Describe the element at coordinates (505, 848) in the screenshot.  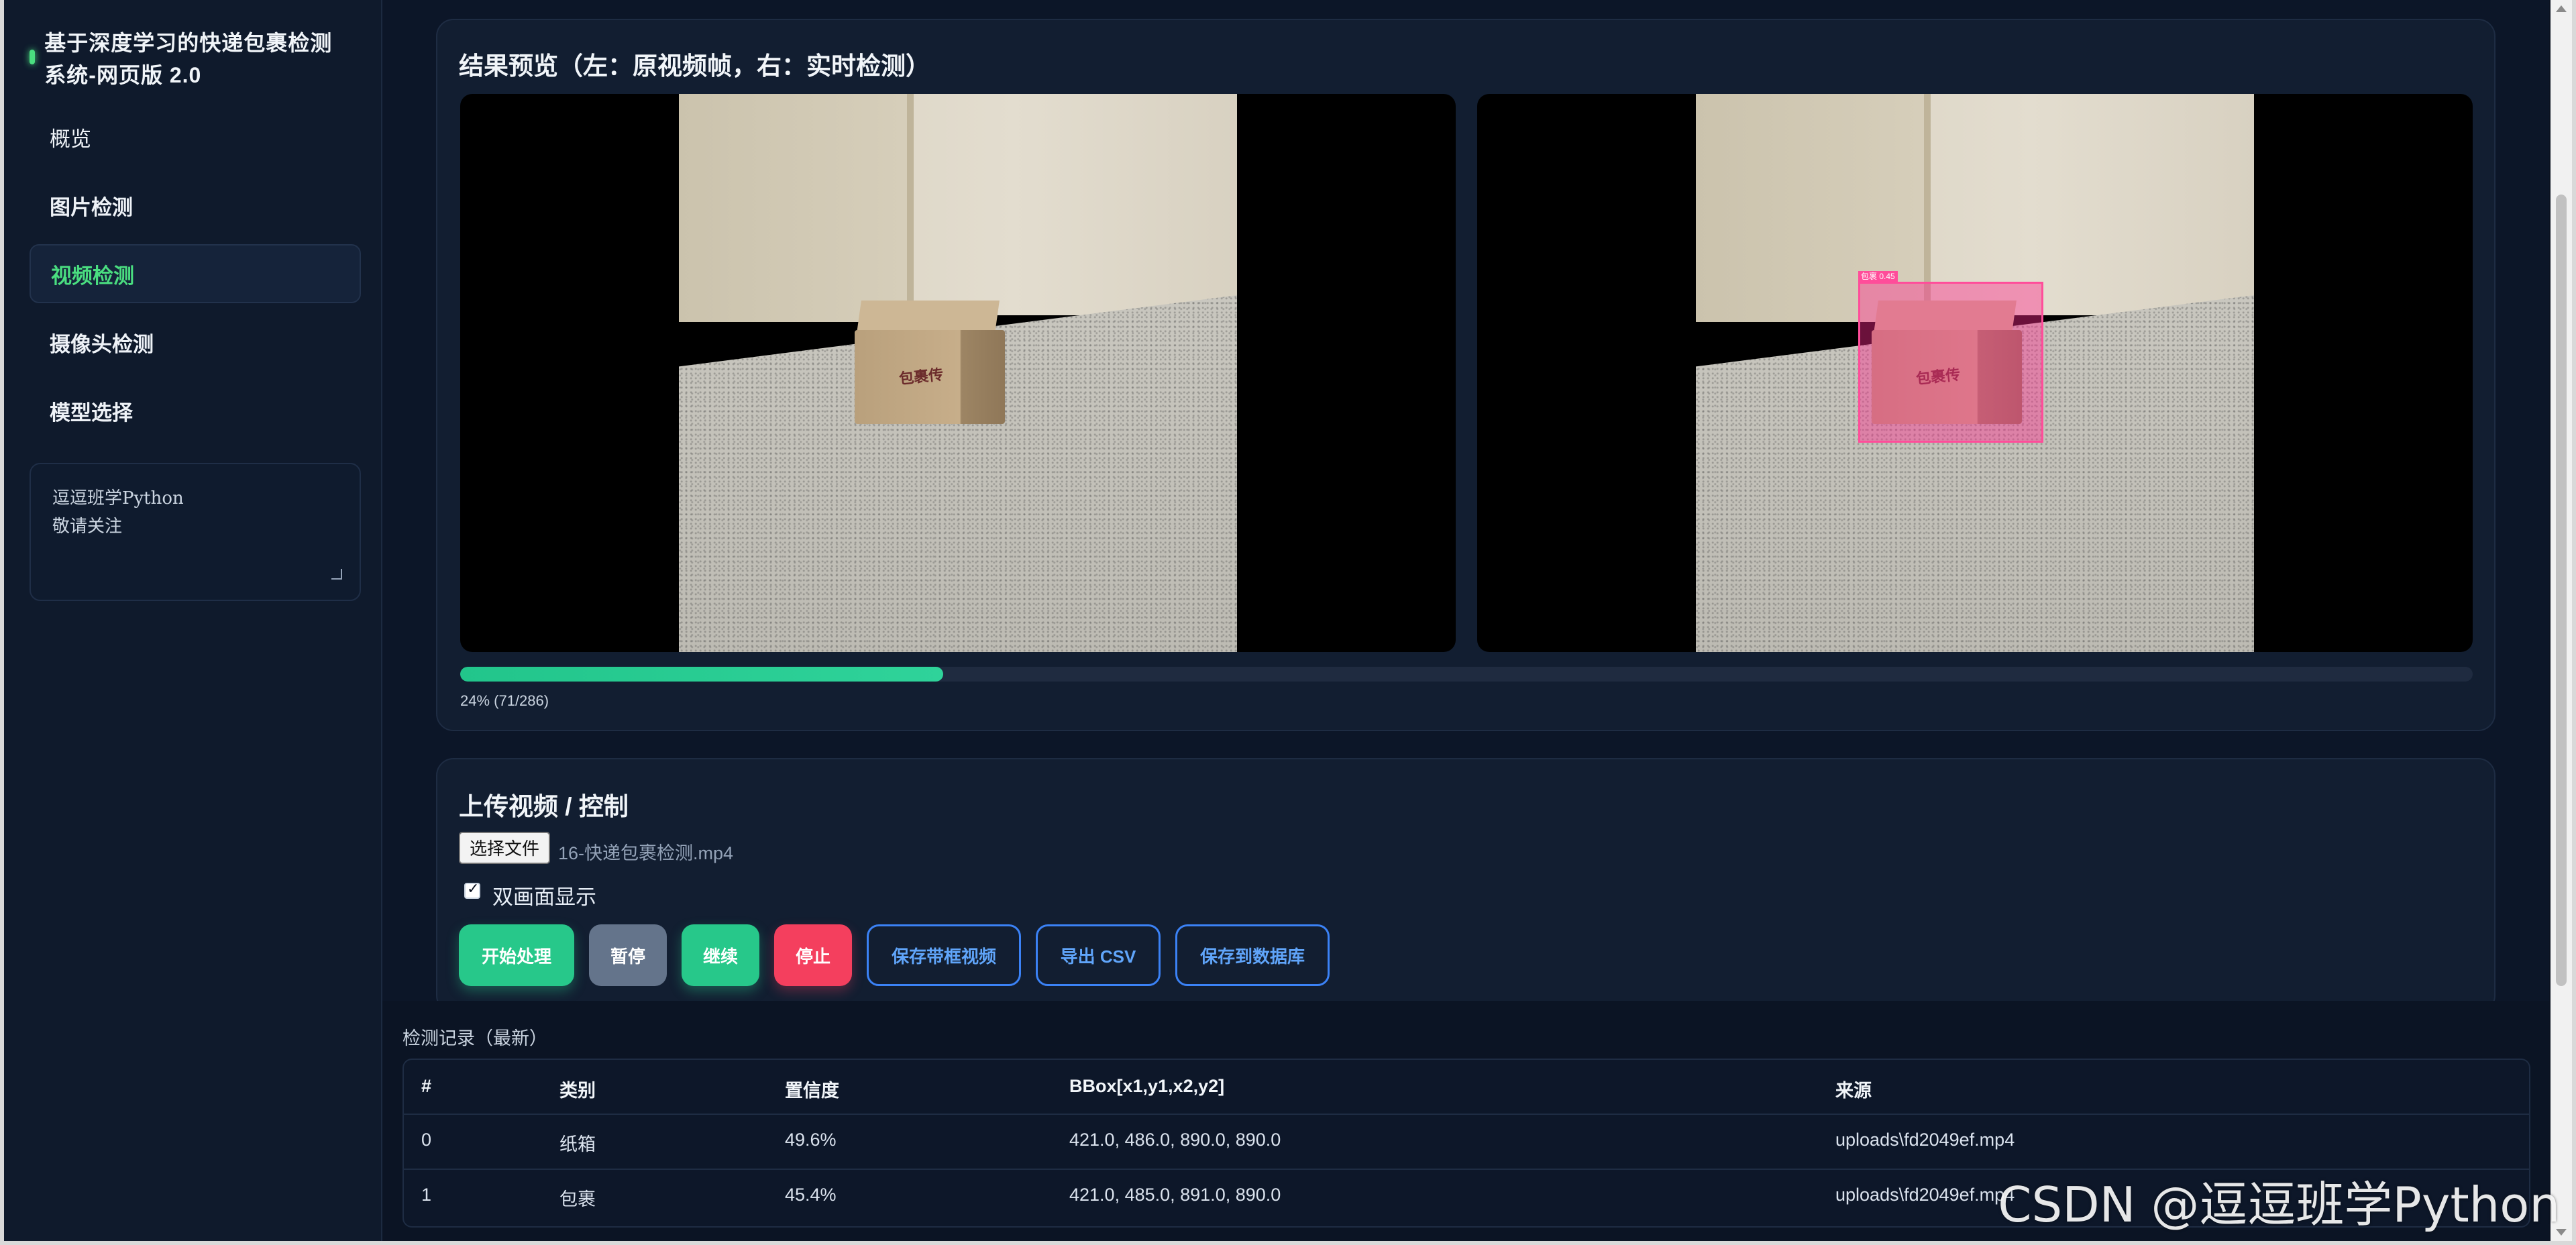
I see `choose-file-button: 选择文件` at that location.